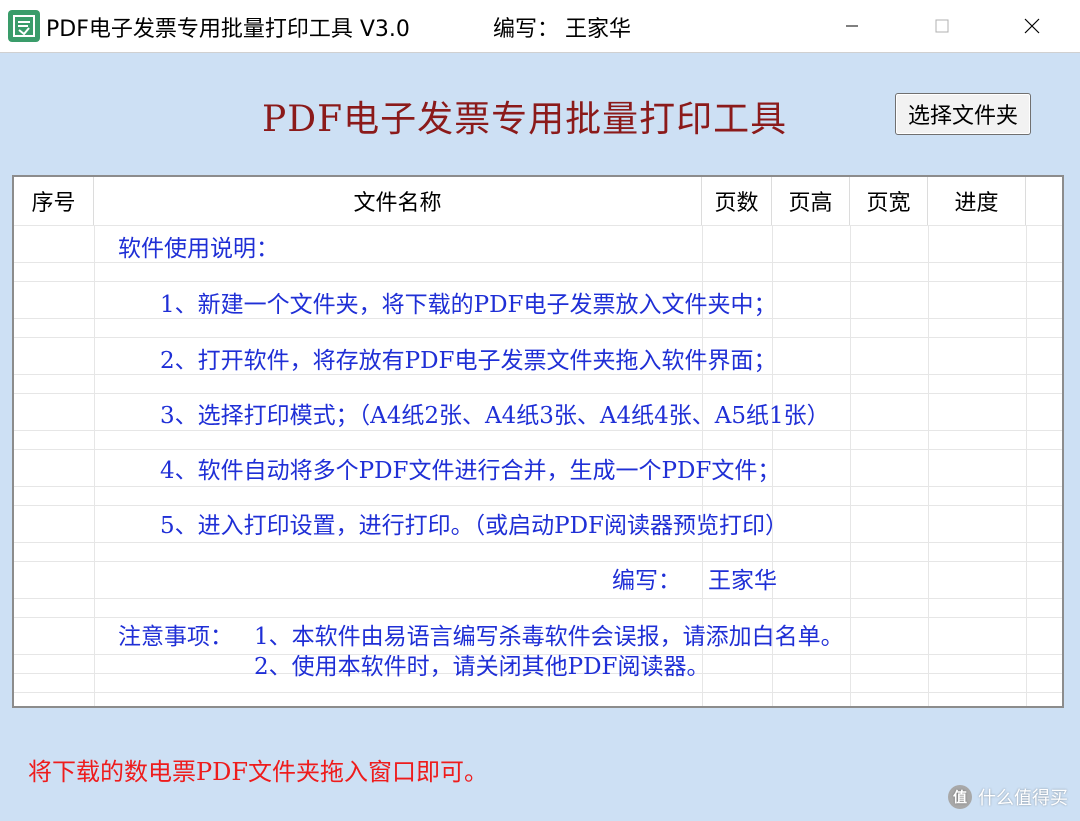  What do you see at coordinates (398, 201) in the screenshot?
I see `column-header-filename: 文件名称` at bounding box center [398, 201].